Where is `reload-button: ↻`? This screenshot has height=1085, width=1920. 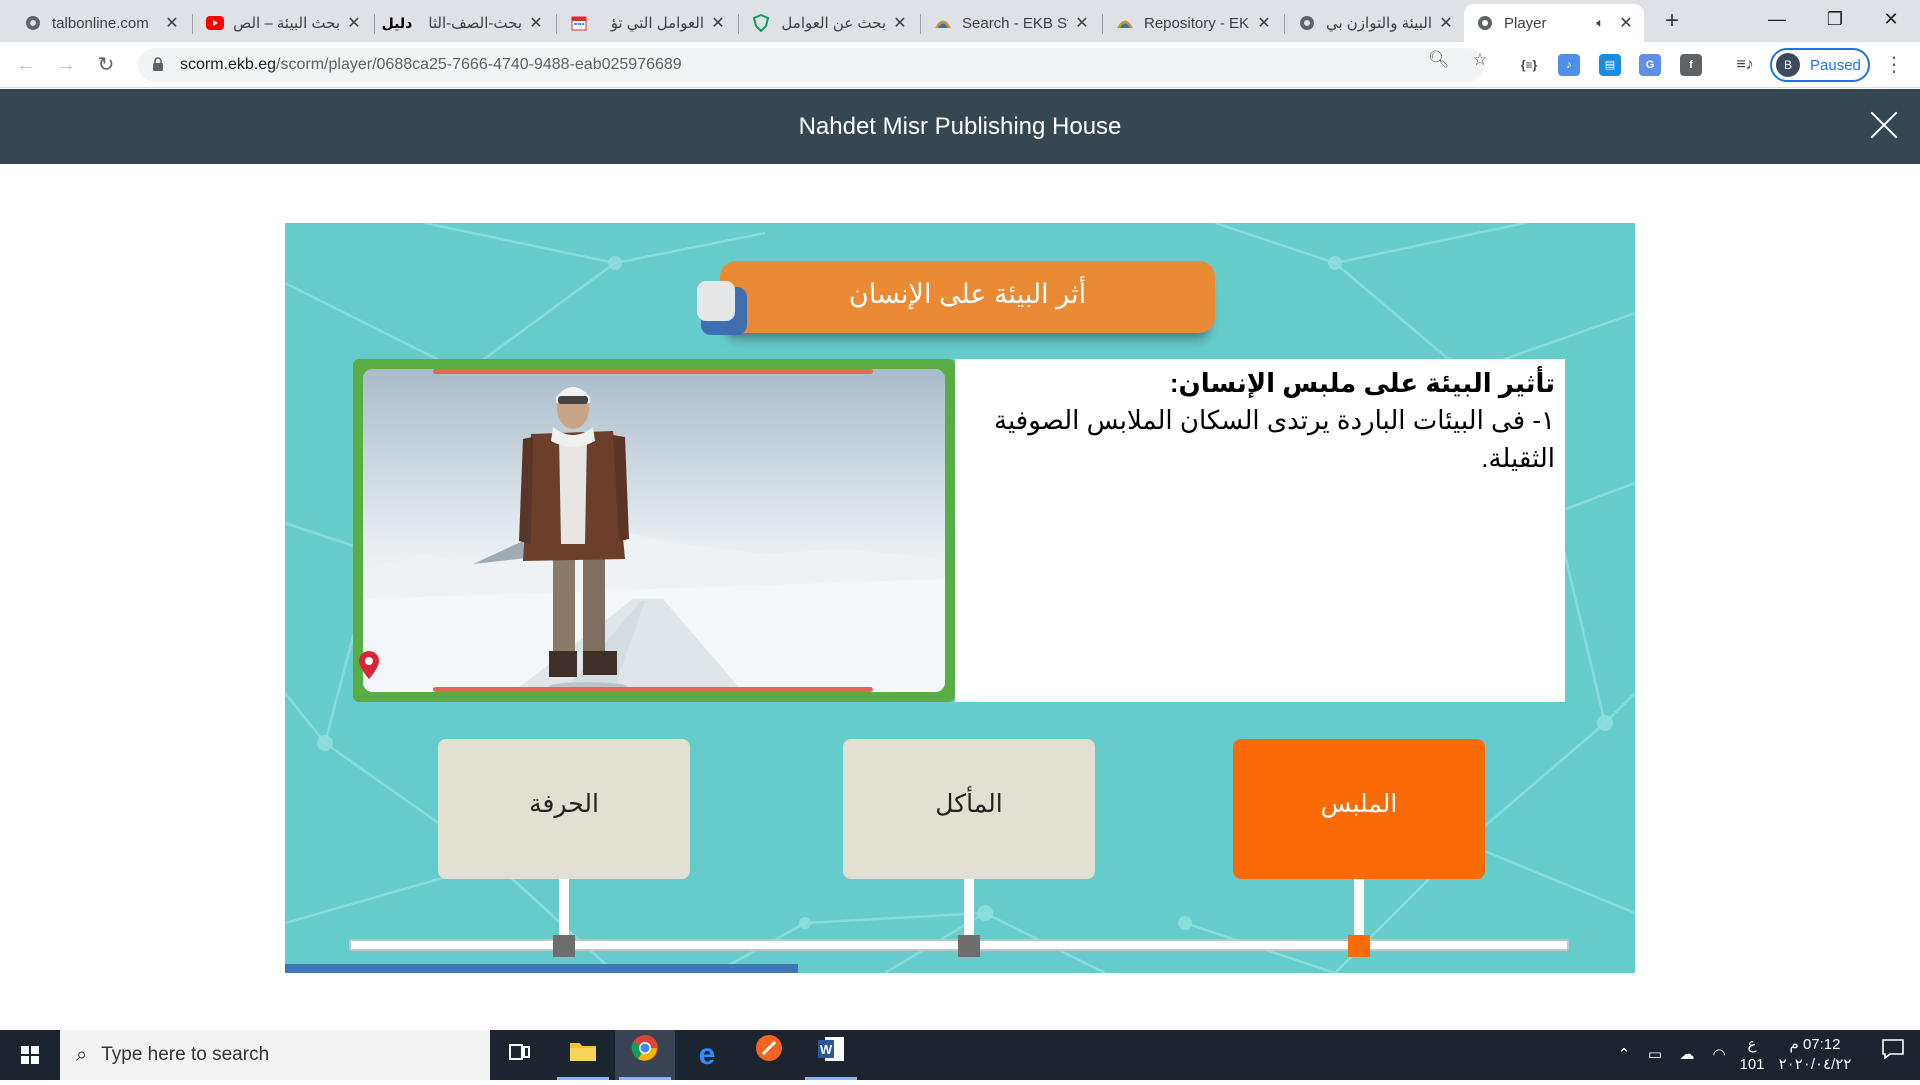 reload-button: ↻ is located at coordinates (106, 65).